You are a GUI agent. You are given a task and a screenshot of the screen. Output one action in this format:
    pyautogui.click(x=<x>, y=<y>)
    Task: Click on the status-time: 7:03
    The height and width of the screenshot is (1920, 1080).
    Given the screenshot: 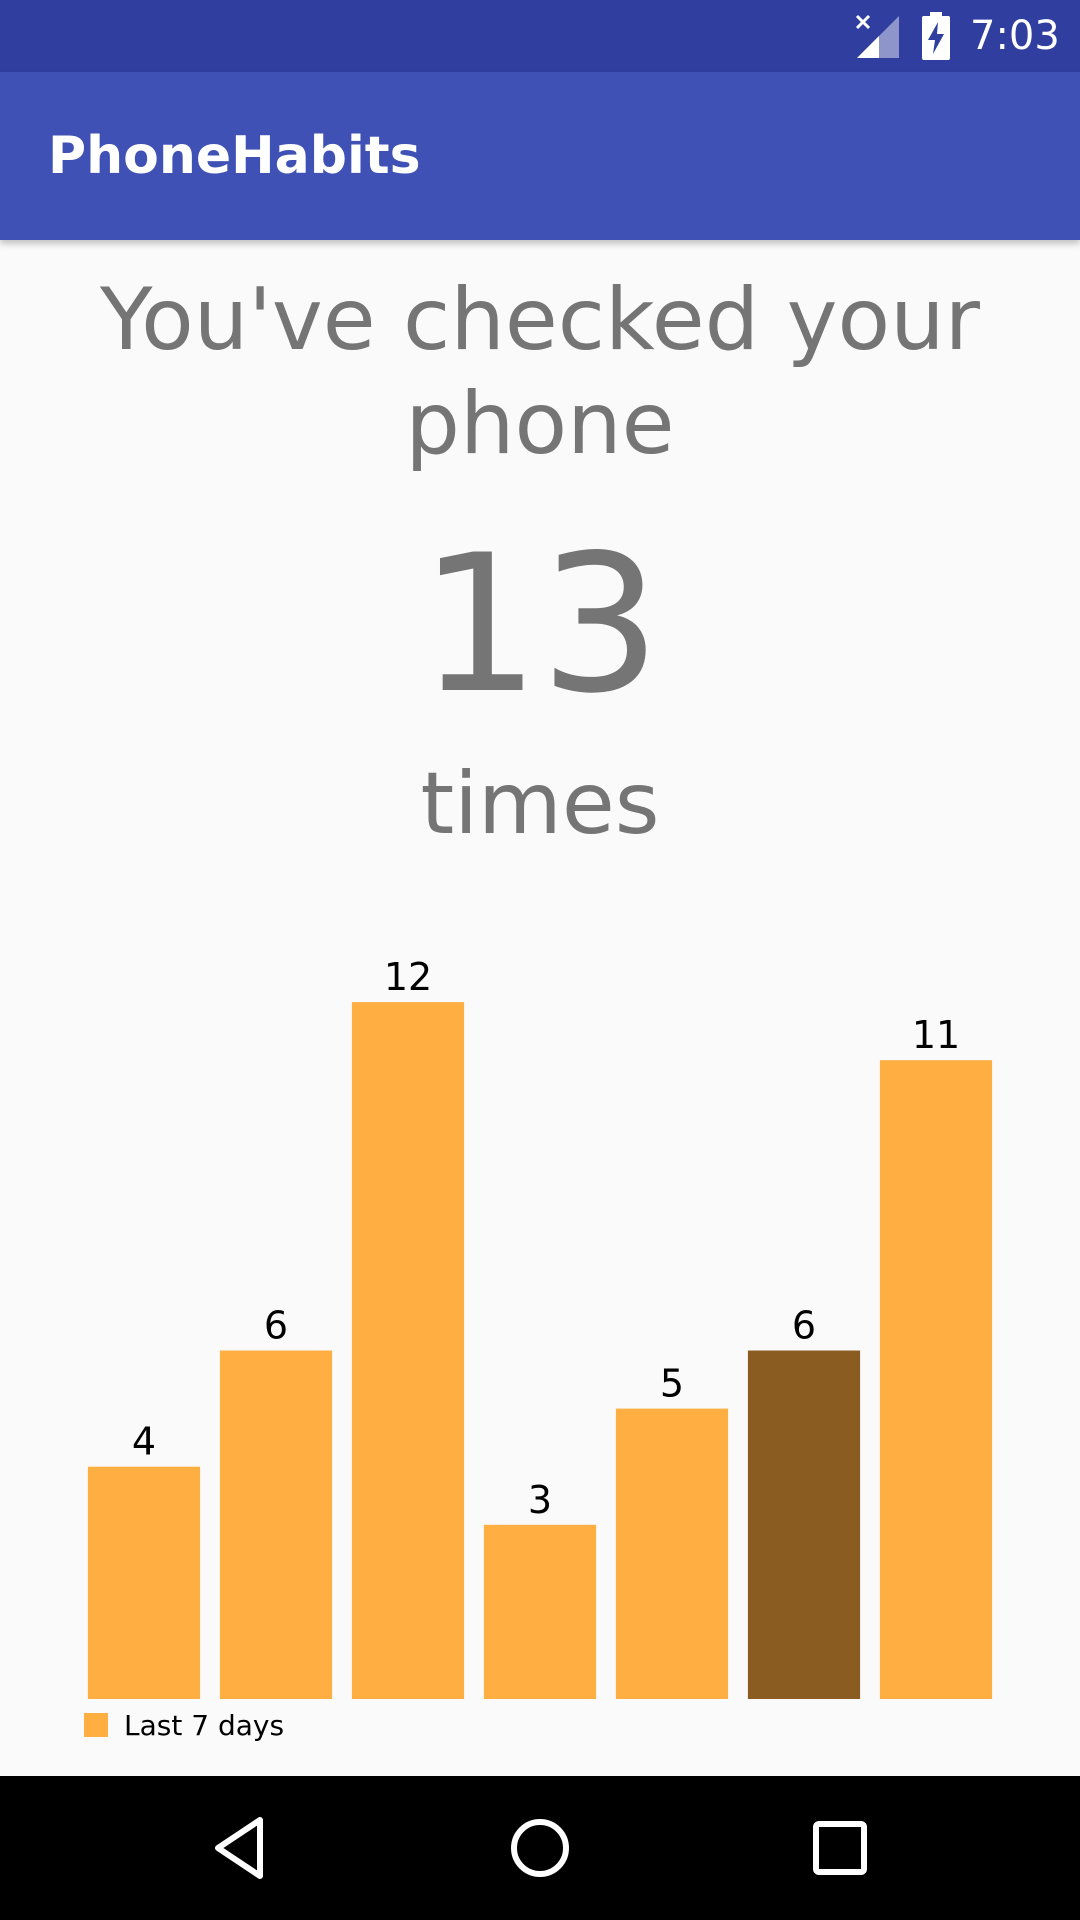 What is the action you would take?
    pyautogui.click(x=1015, y=36)
    